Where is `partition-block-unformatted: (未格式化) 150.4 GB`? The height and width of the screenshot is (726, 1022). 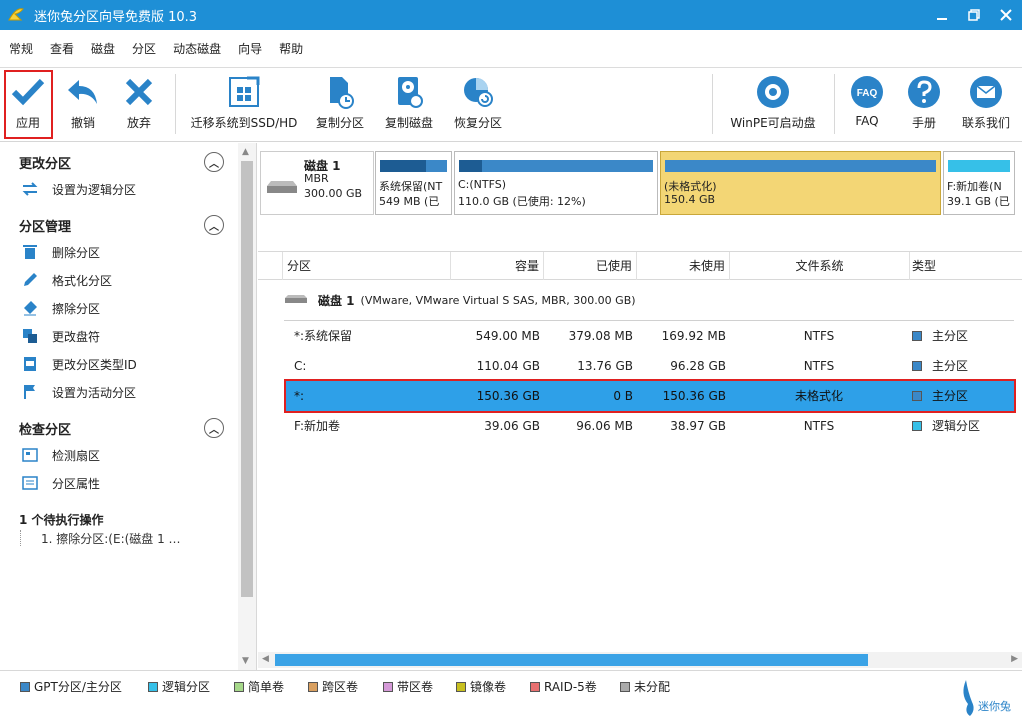 partition-block-unformatted: (未格式化) 150.4 GB is located at coordinates (800, 183).